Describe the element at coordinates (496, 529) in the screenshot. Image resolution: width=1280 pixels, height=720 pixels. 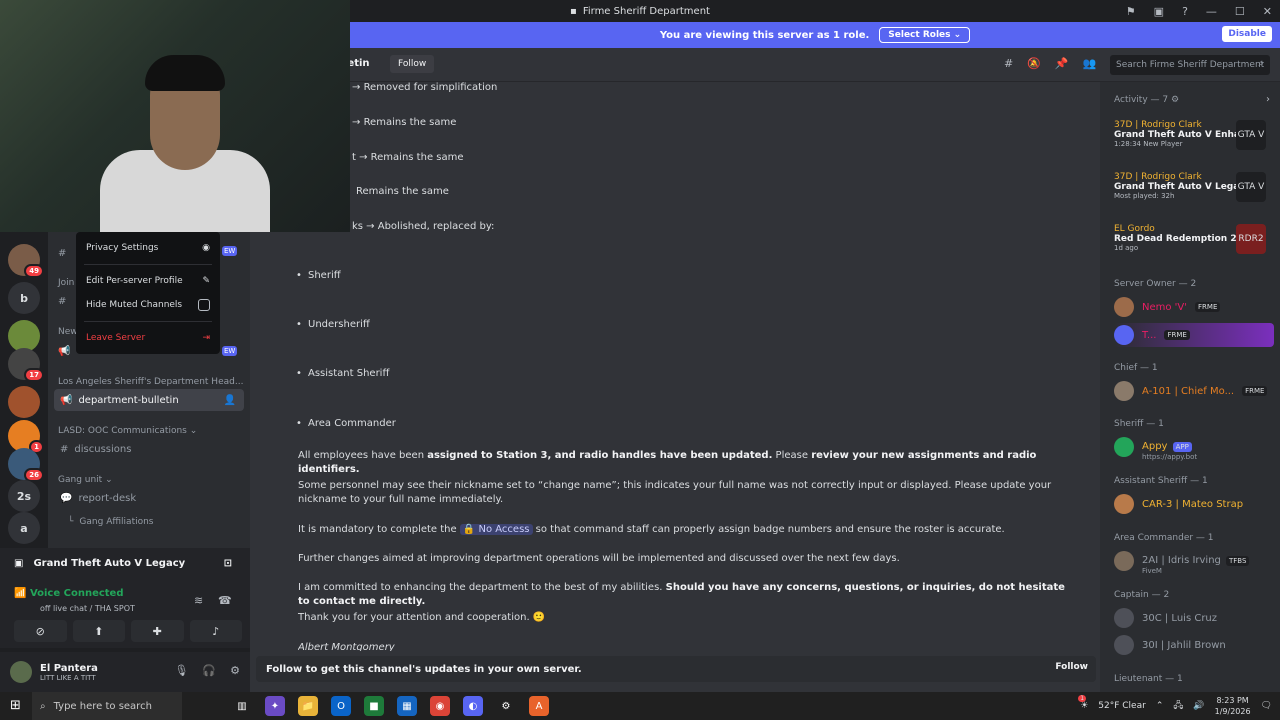
I see `channel-mention: 🔒 No Access` at that location.